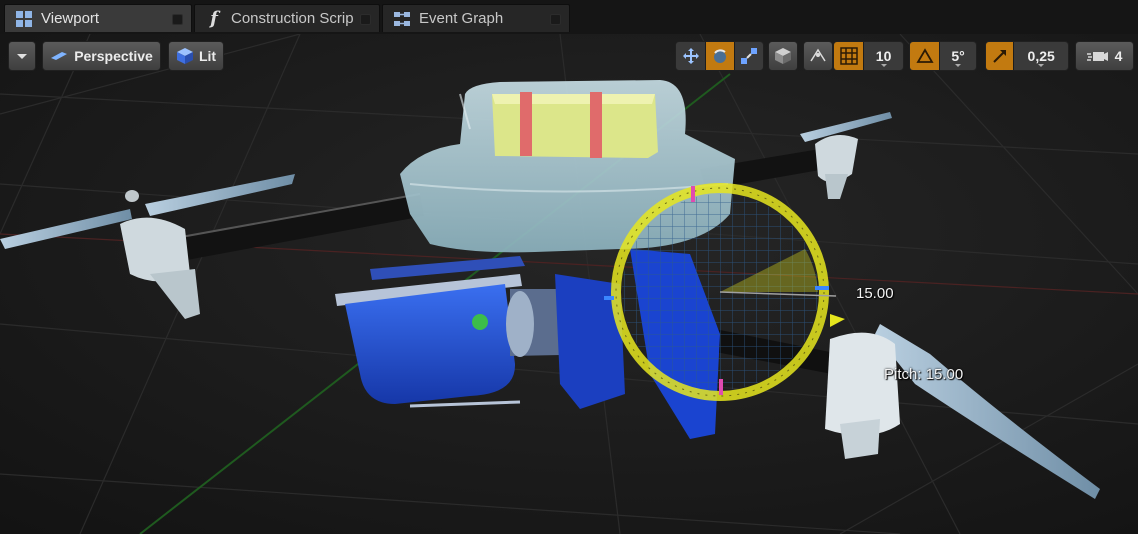 This screenshot has height=534, width=1138. I want to click on rotation-snap-group: 5°, so click(943, 56).